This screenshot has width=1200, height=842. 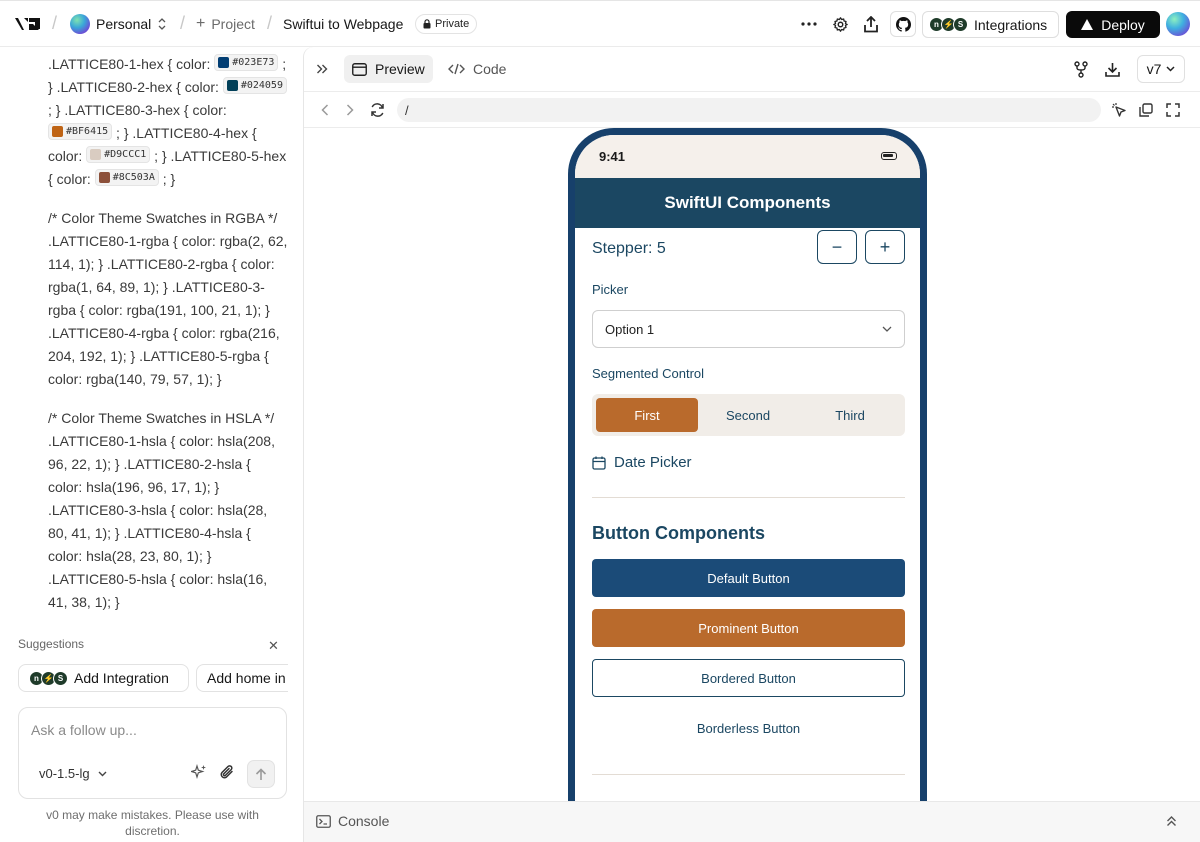 I want to click on fullscreen-button, so click(x=1173, y=110).